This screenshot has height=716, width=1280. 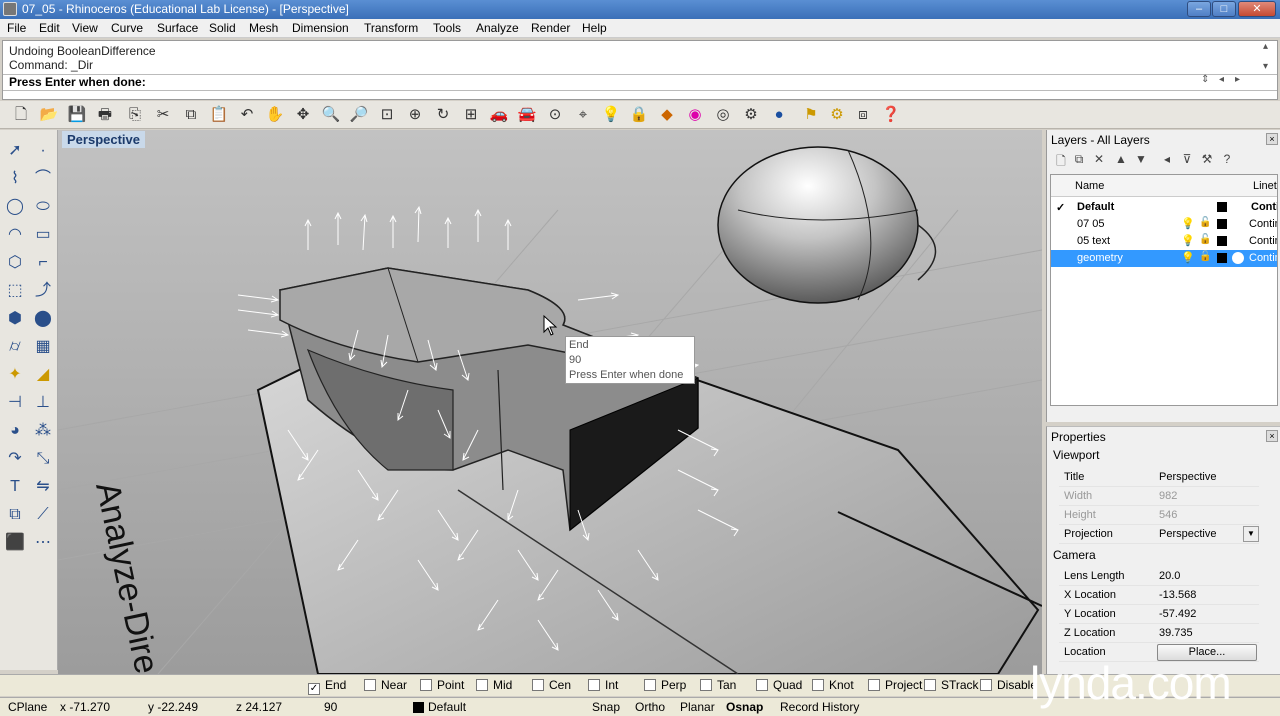 I want to click on delete-layer-icon: ✕, so click(x=1099, y=159).